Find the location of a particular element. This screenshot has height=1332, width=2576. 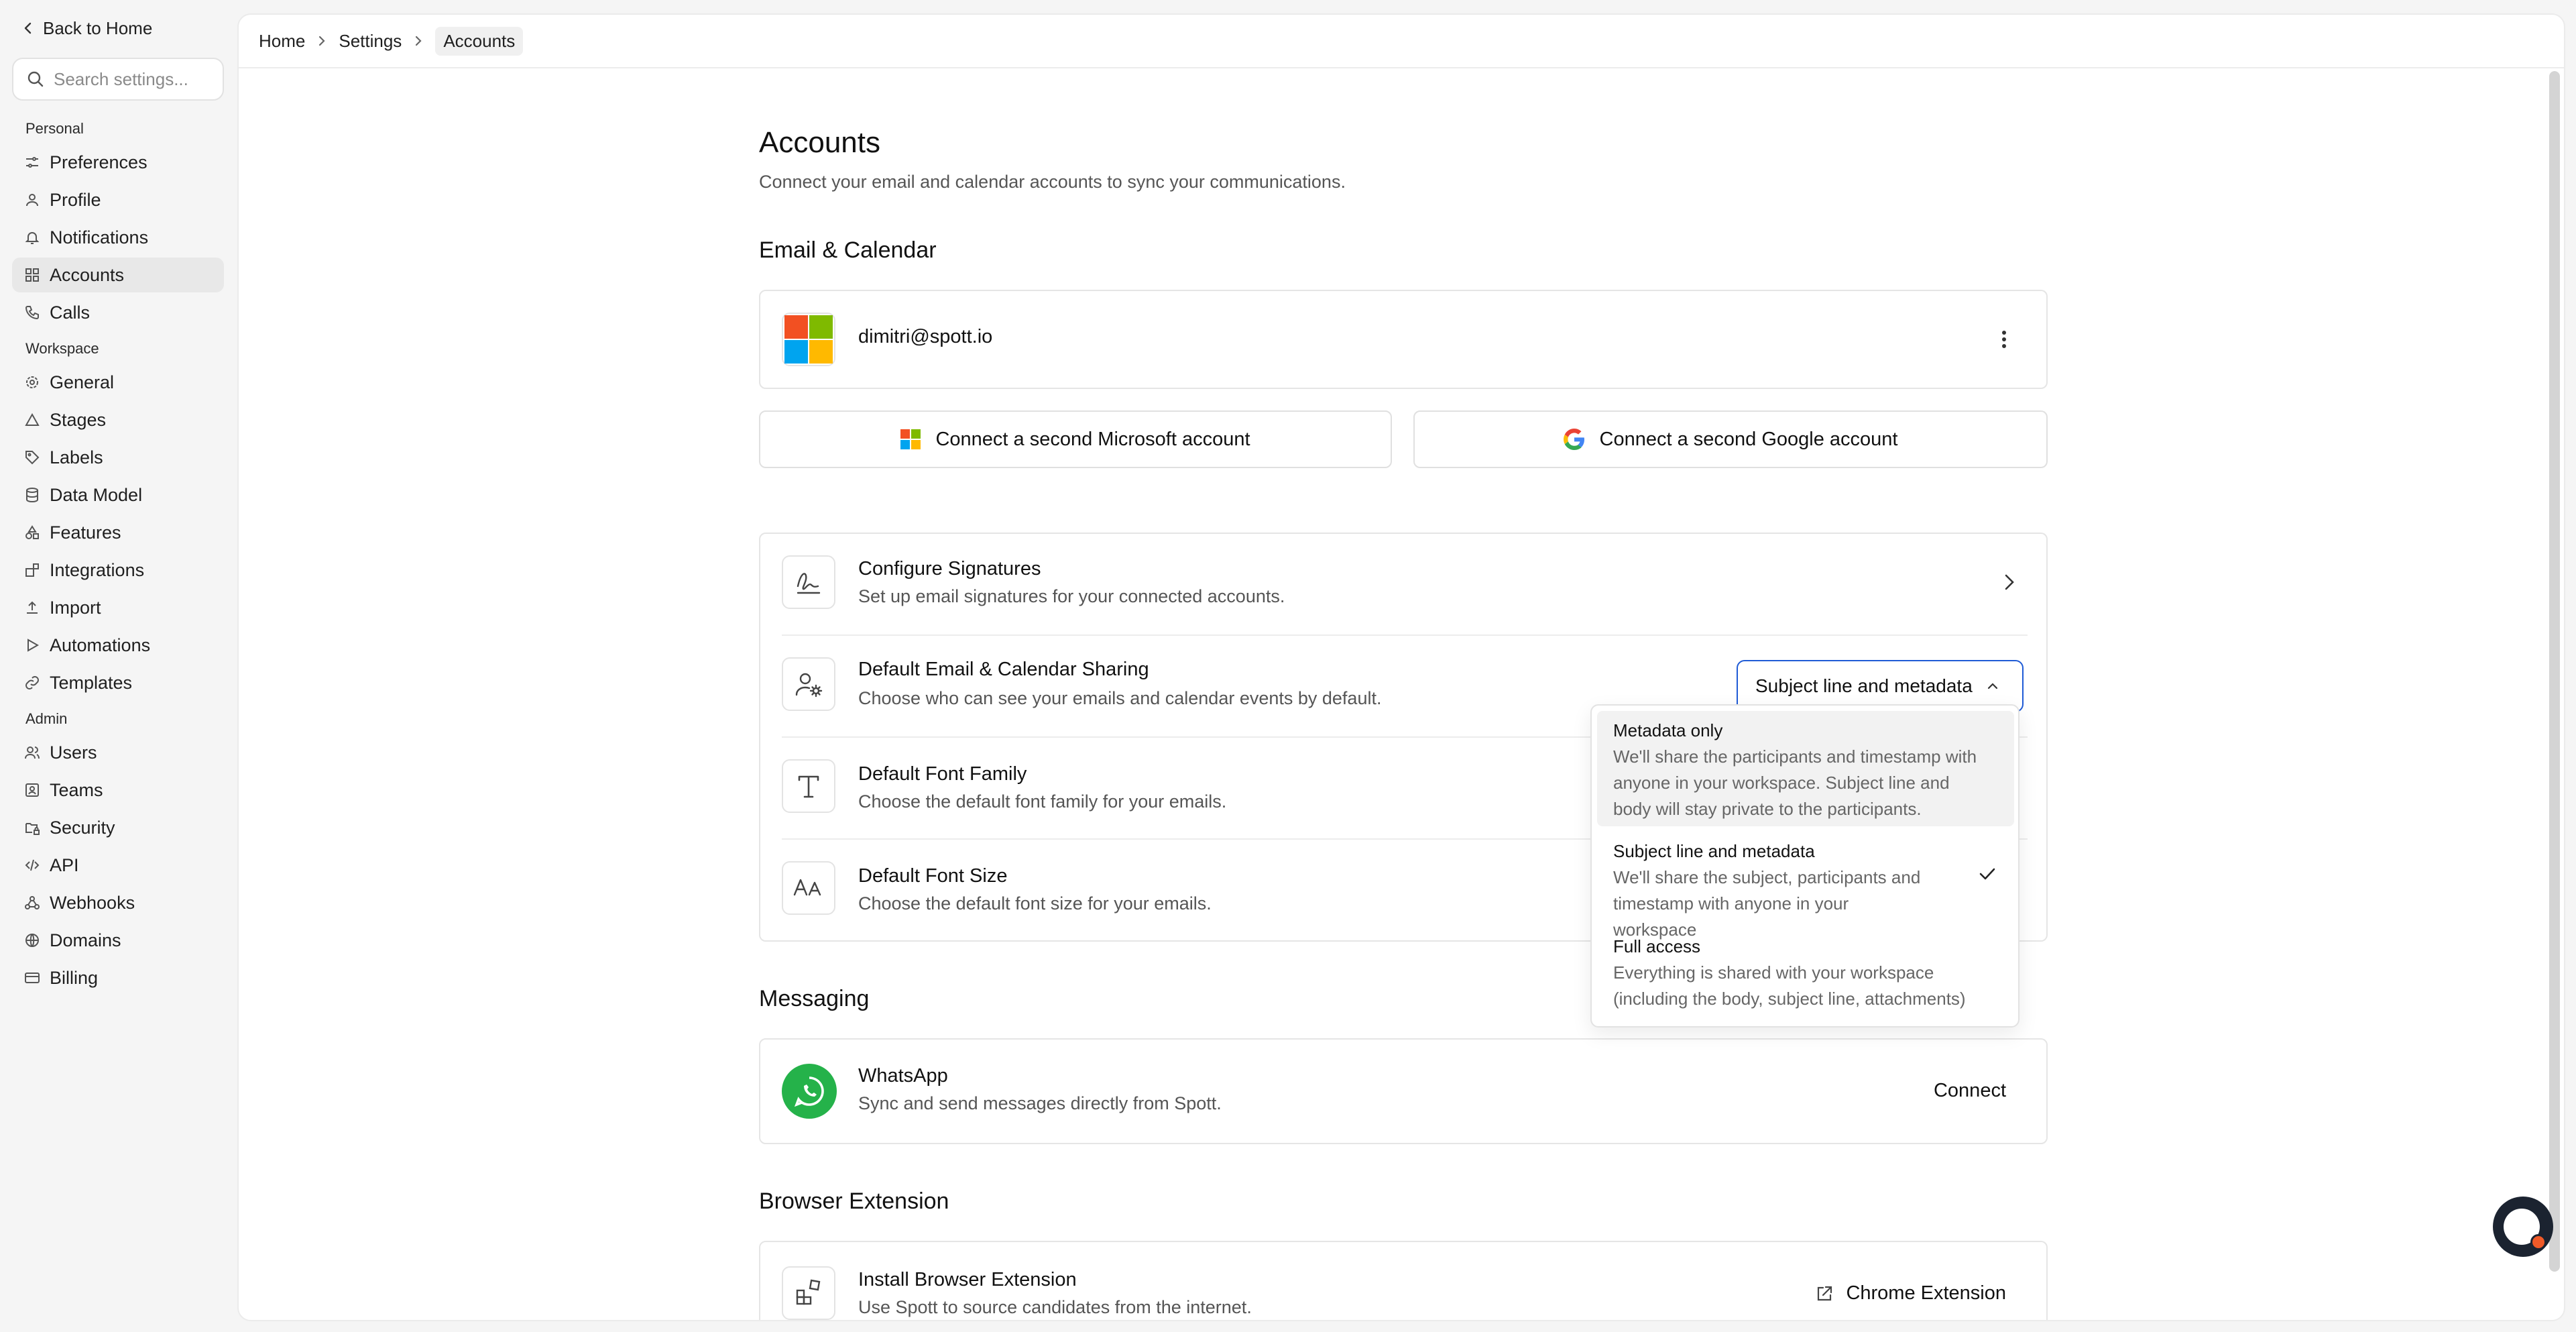

sidebar-item-notifications: Notifications is located at coordinates (118, 238).